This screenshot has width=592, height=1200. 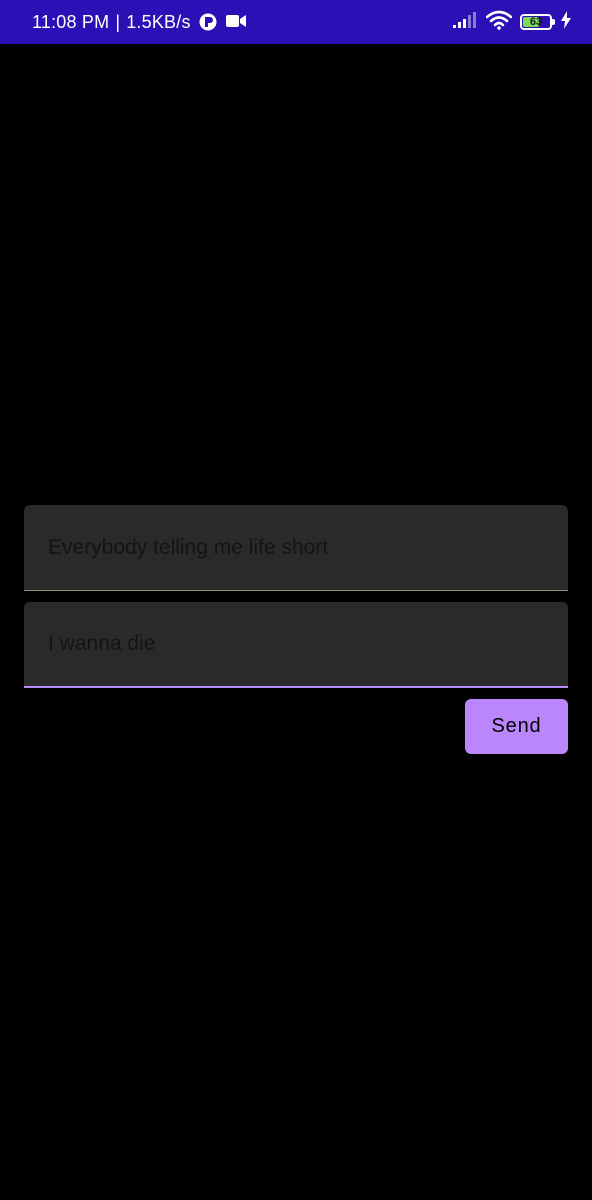 What do you see at coordinates (566, 22) in the screenshot?
I see `charging-bolt-icon` at bounding box center [566, 22].